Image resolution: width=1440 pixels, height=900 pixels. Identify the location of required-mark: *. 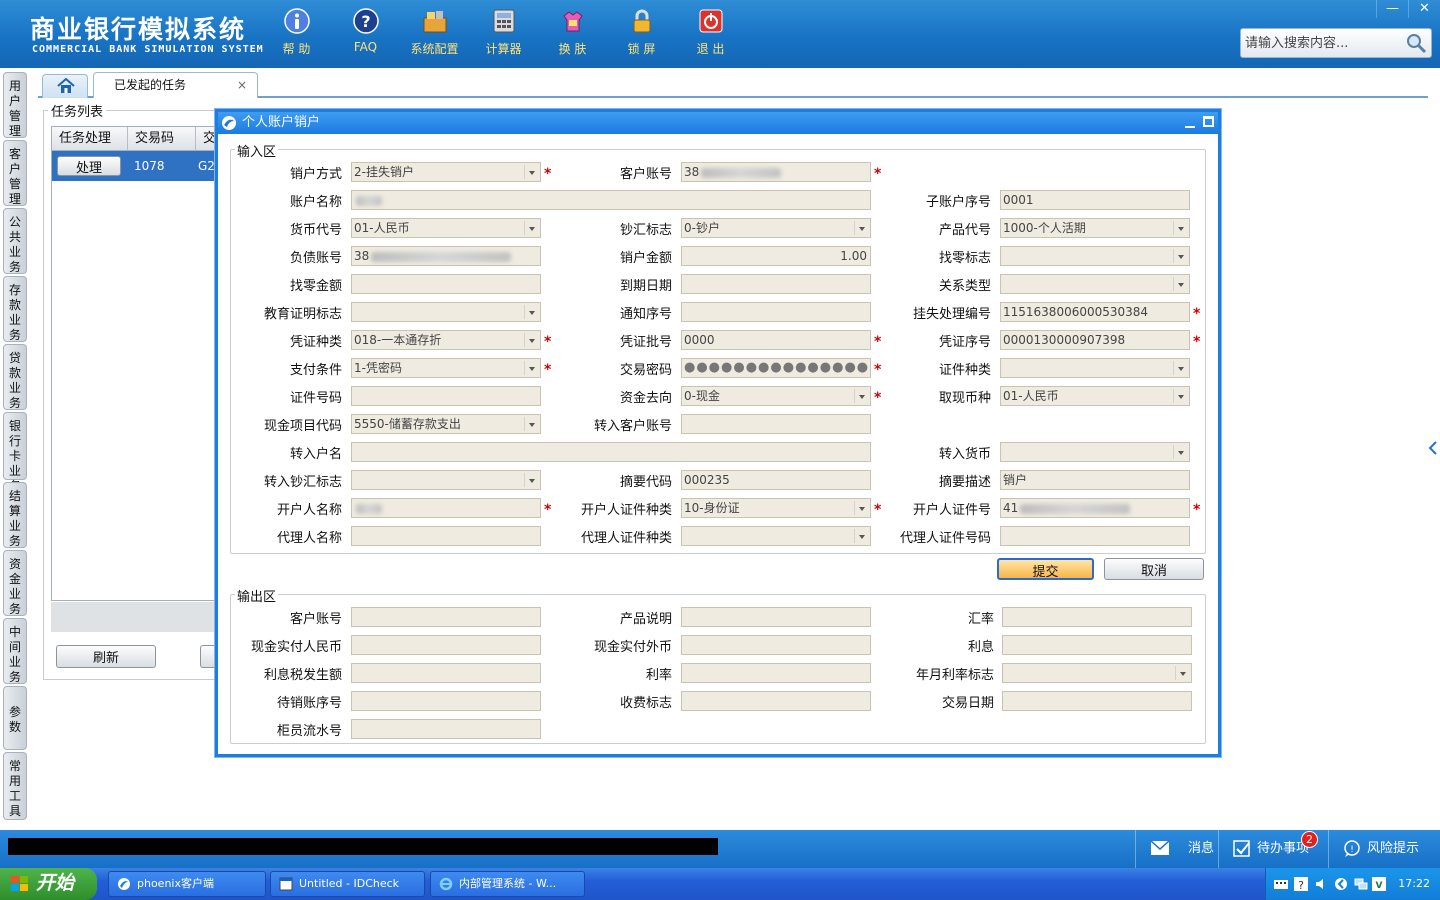
(878, 342).